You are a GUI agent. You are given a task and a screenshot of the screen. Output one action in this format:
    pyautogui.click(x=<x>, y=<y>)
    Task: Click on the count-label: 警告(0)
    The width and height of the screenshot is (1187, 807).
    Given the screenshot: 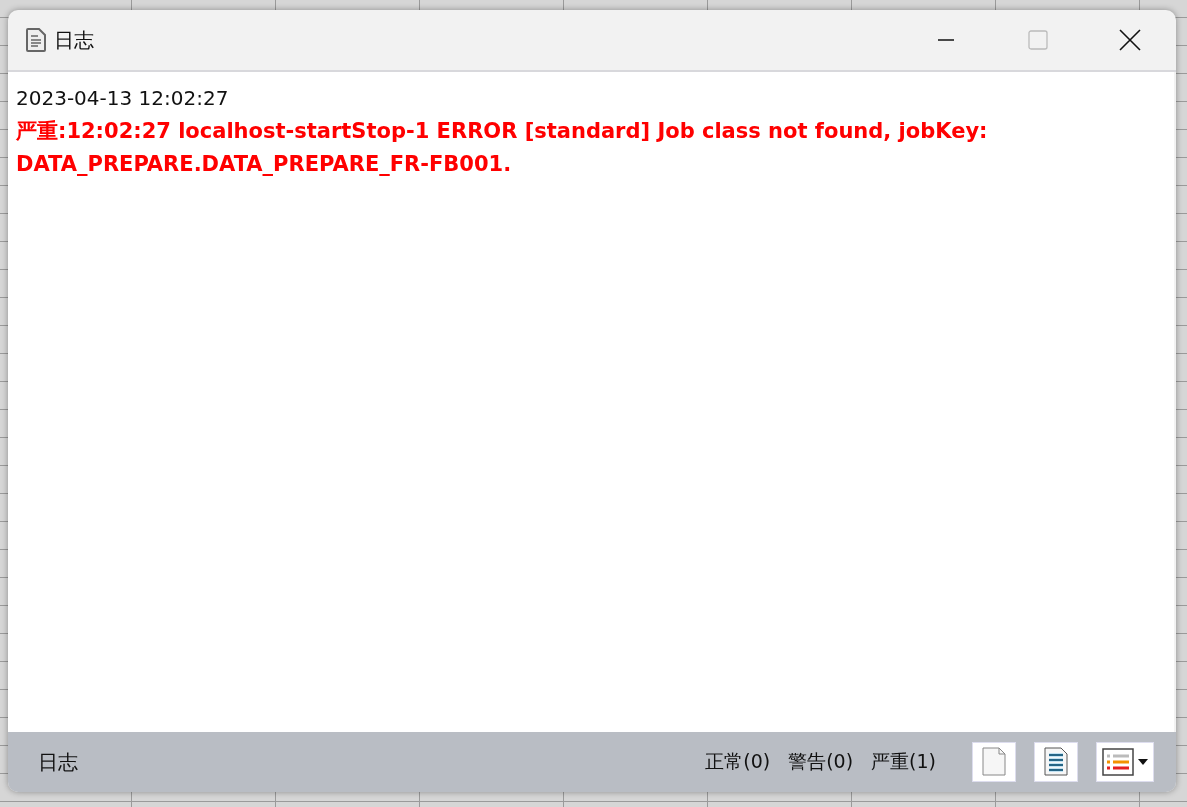 What is the action you would take?
    pyautogui.click(x=821, y=761)
    